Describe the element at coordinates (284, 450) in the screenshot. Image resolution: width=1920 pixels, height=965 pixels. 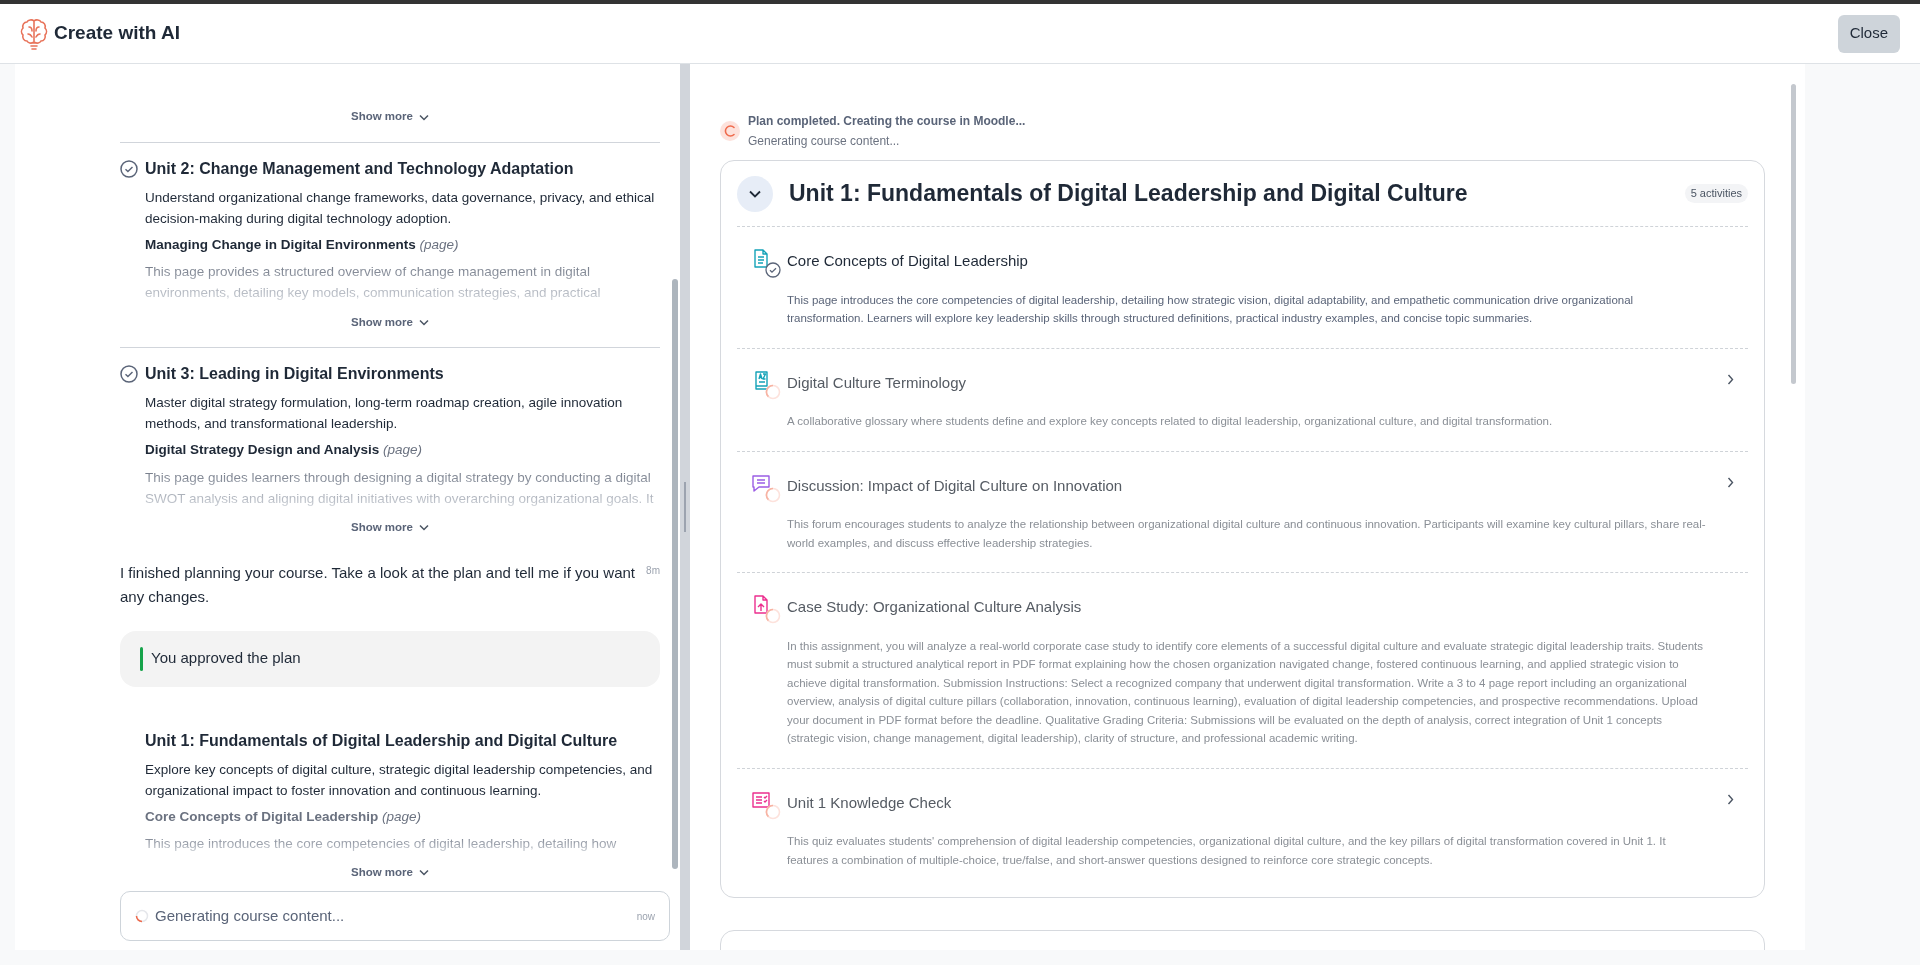
I see `activity-title: Digital Strategy Design and Analysis (page)` at that location.